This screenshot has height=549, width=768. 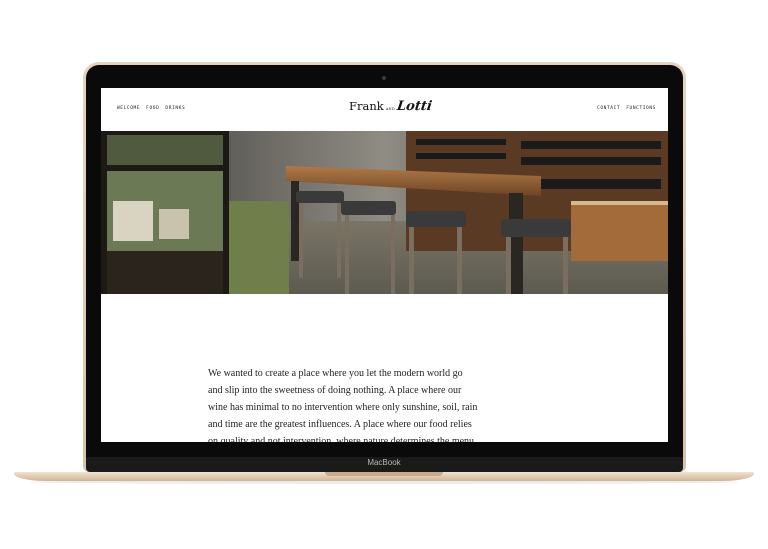 What do you see at coordinates (384, 78) in the screenshot?
I see `camera-icon` at bounding box center [384, 78].